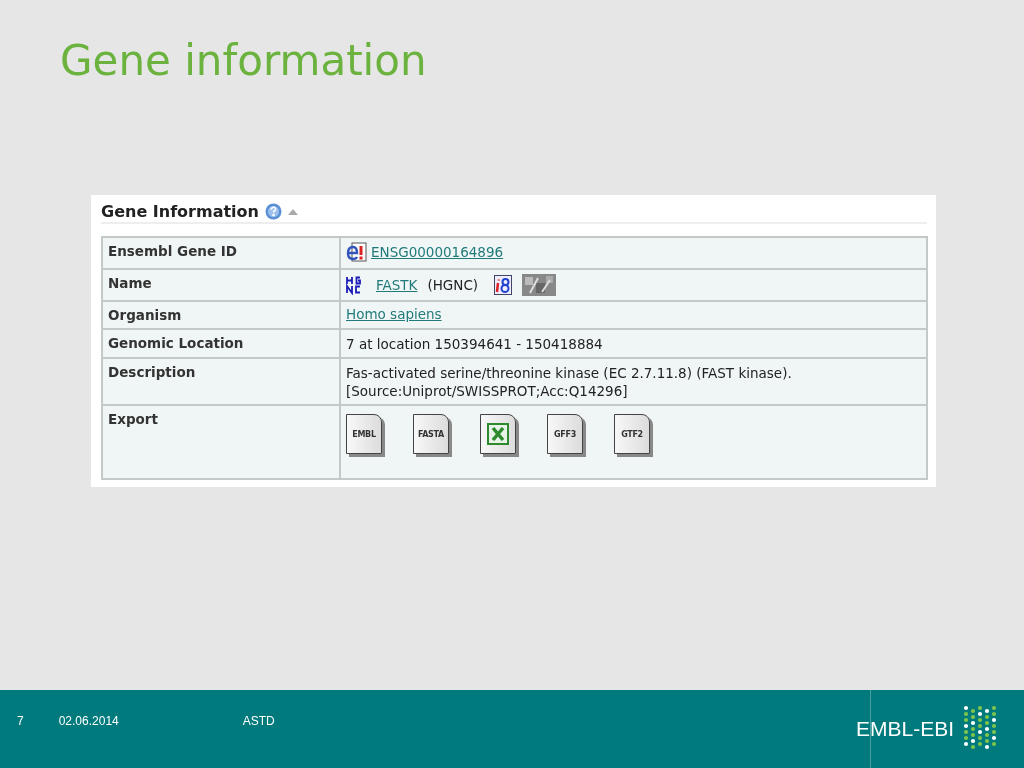 The height and width of the screenshot is (768, 1024). Describe the element at coordinates (221, 343) in the screenshot. I see `row-label: Genomic Location` at that location.